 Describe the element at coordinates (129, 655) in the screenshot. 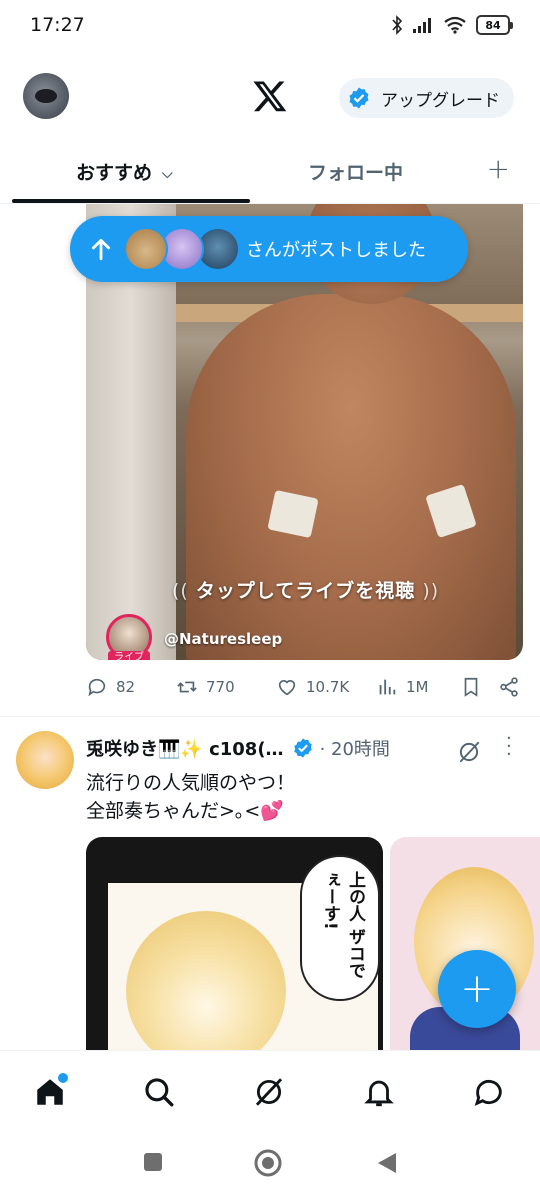

I see `live-badge: ライブ` at that location.